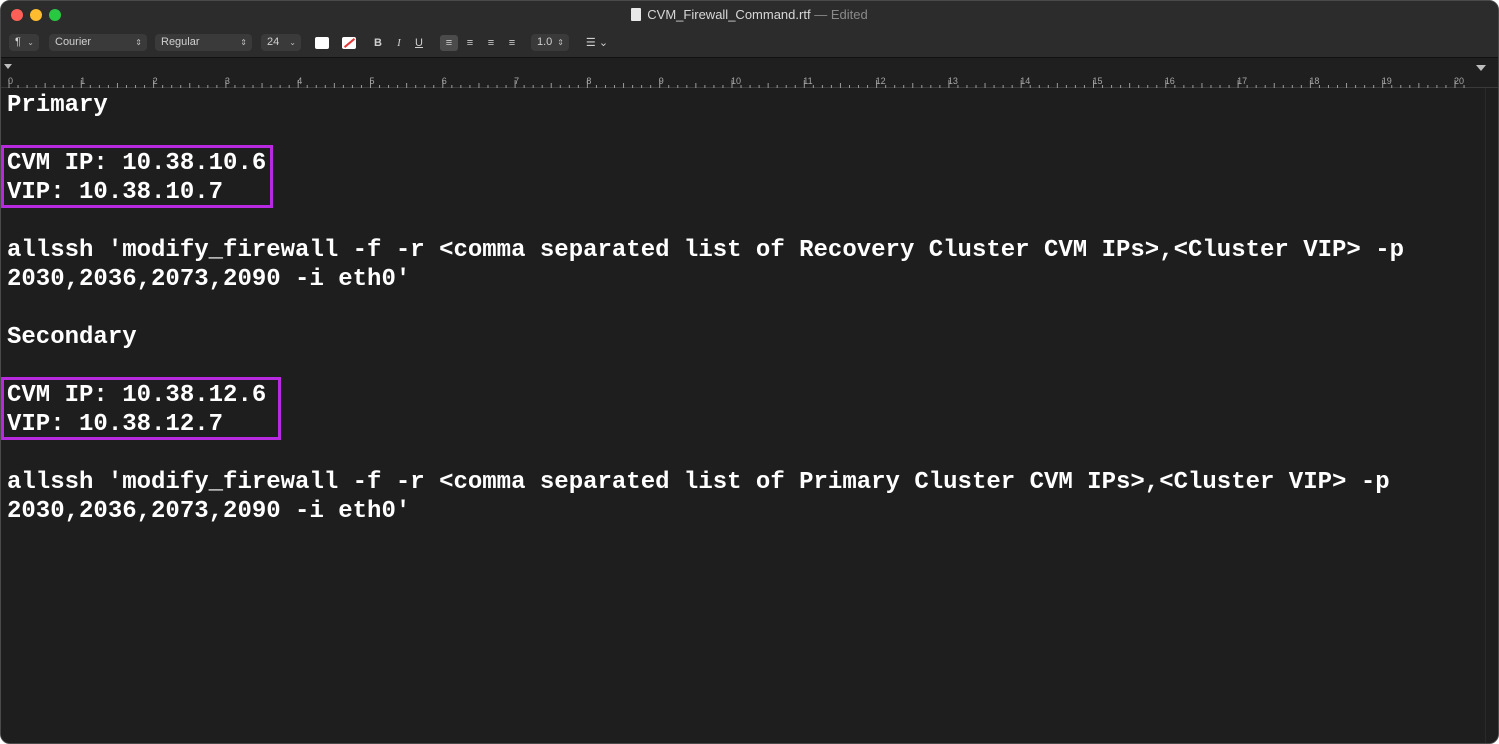 This screenshot has width=1499, height=744. What do you see at coordinates (57, 105) in the screenshot?
I see `primary-heading: Primary` at bounding box center [57, 105].